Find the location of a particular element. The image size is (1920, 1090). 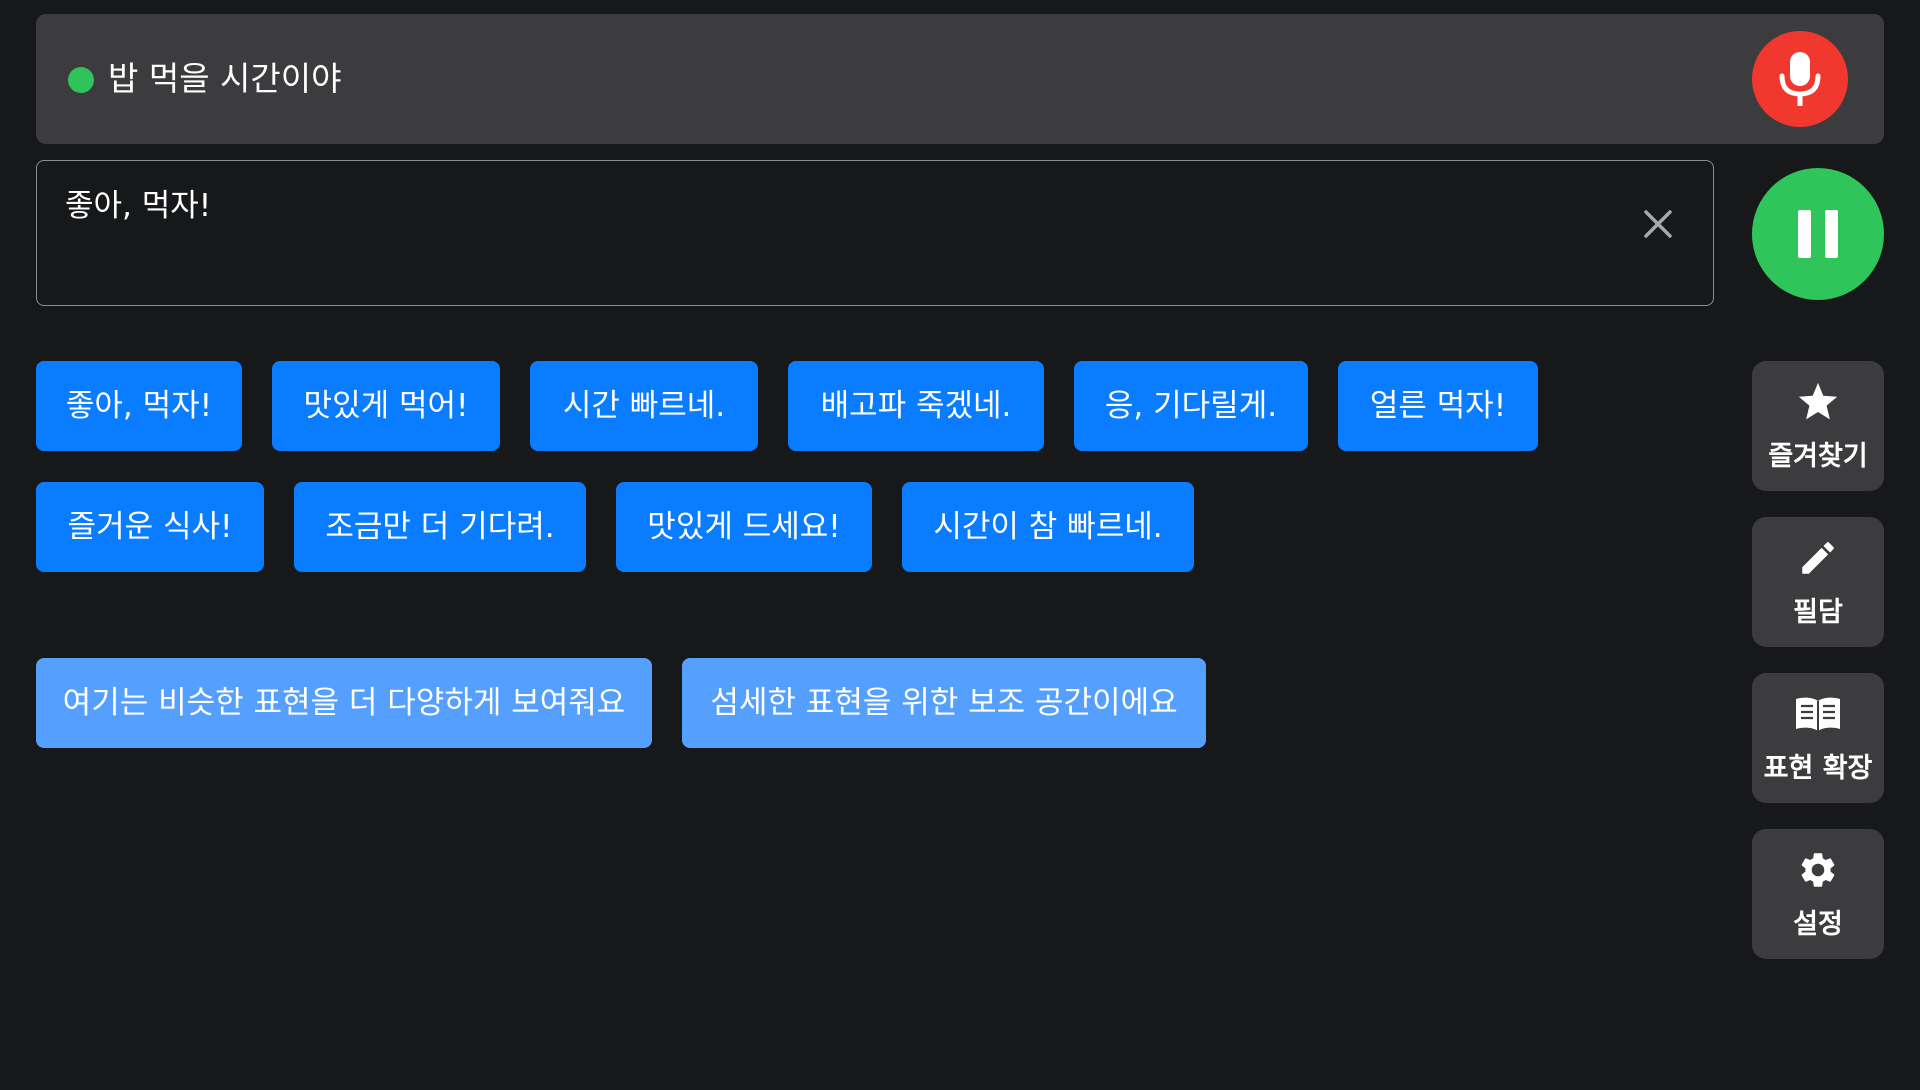

microphone-button is located at coordinates (1800, 79).